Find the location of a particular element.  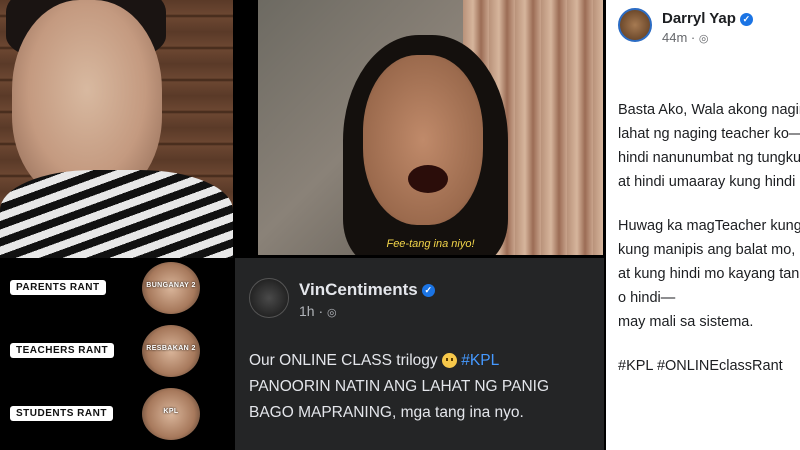

rant-label: PARENTS RANT is located at coordinates (58, 287).